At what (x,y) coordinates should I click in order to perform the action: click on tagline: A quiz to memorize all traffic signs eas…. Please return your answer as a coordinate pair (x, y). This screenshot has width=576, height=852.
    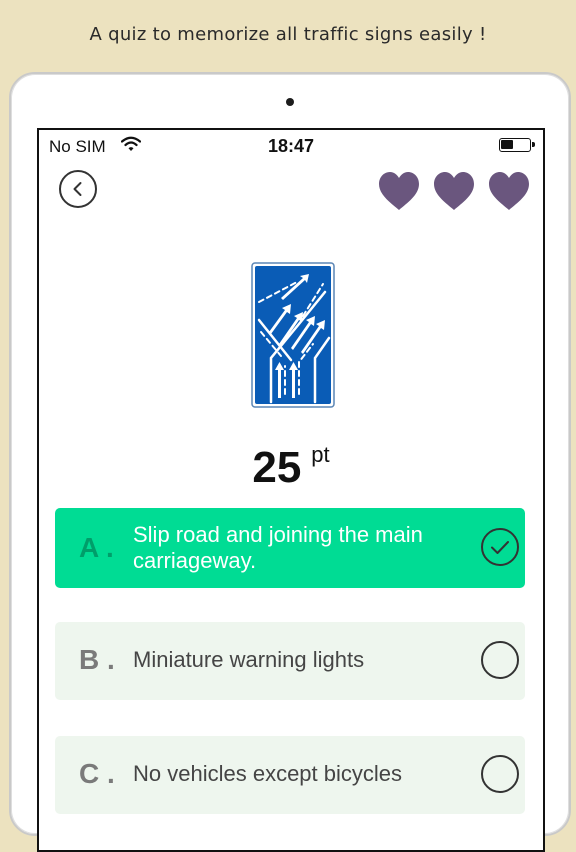
    Looking at the image, I should click on (288, 34).